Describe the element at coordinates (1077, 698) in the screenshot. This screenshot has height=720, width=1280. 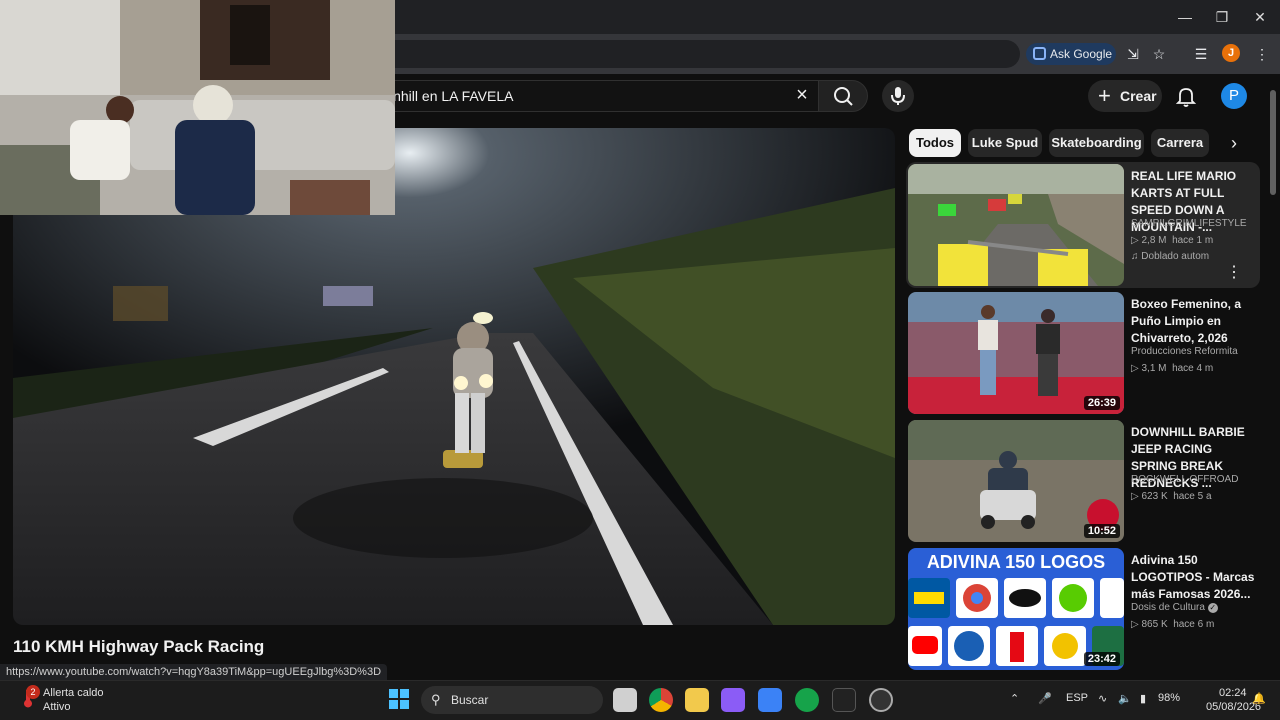
I see `input-language: ESP` at that location.